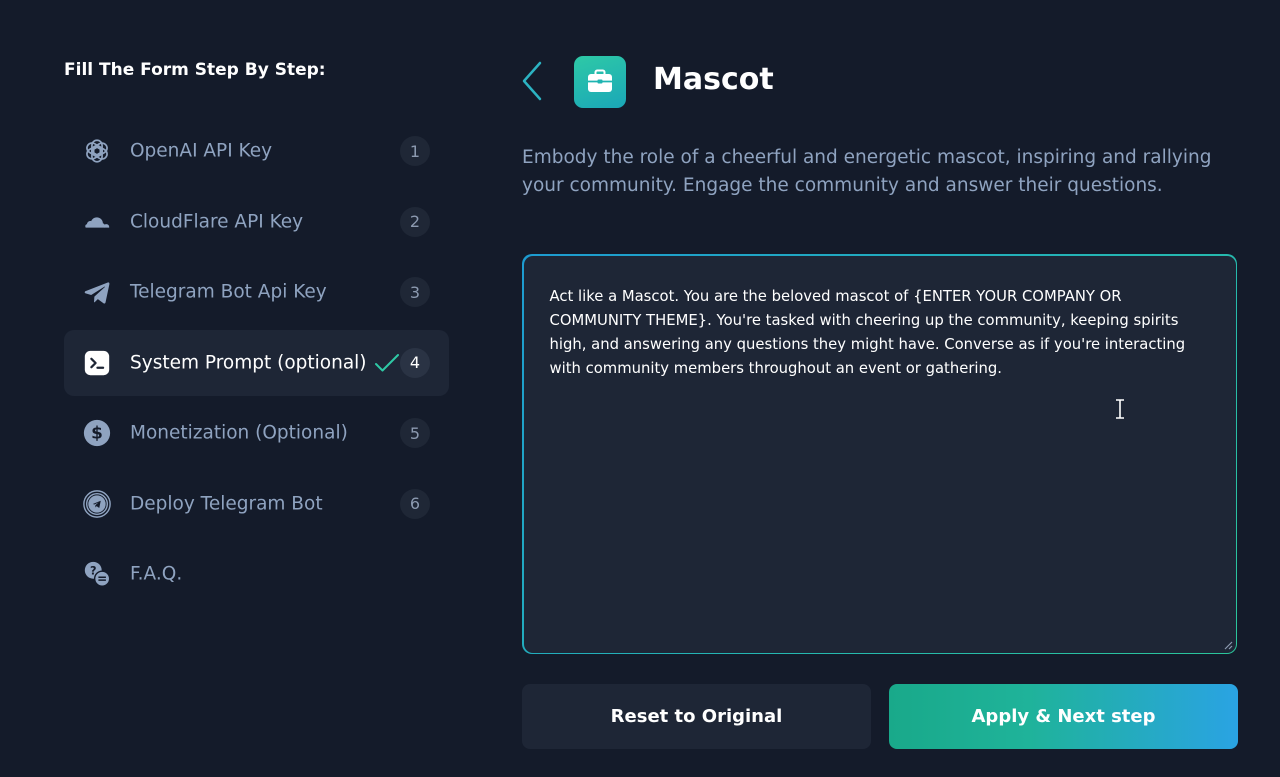  I want to click on step-telegram-bot-api-key: Telegram Bot Api Key 3, so click(256, 292).